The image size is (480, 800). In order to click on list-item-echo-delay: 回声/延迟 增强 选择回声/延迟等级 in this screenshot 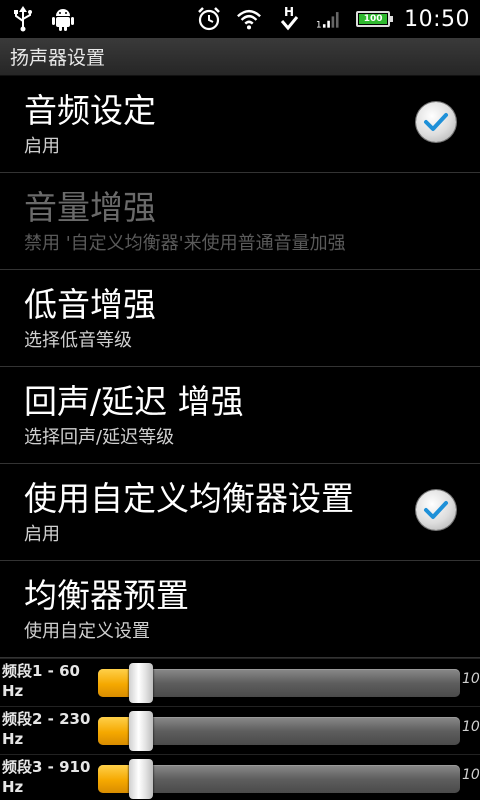, I will do `click(240, 415)`.